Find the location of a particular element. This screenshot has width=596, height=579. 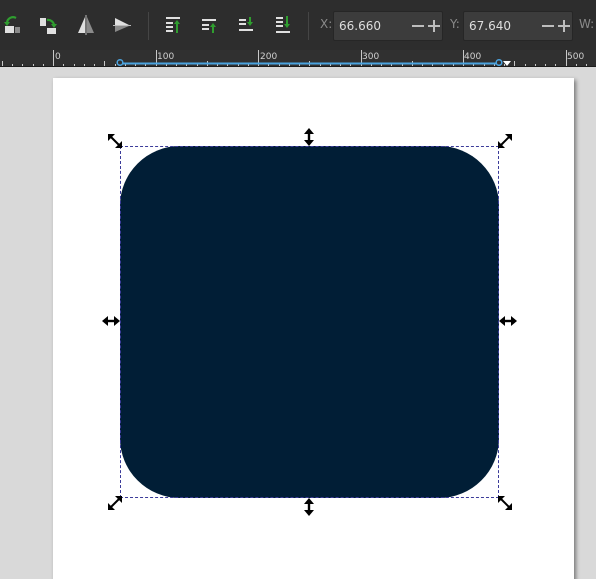

rotate-90-ccw-icon is located at coordinates (12, 24).